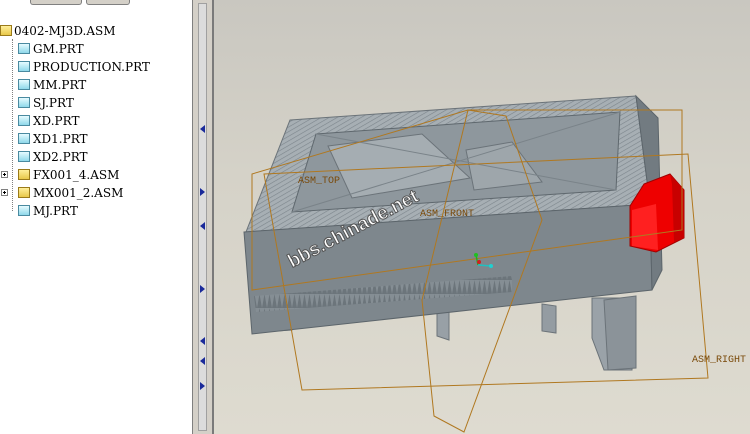  Describe the element at coordinates (65, 31) in the screenshot. I see `tree-root-label: 0402-MJ3D.ASM` at that location.